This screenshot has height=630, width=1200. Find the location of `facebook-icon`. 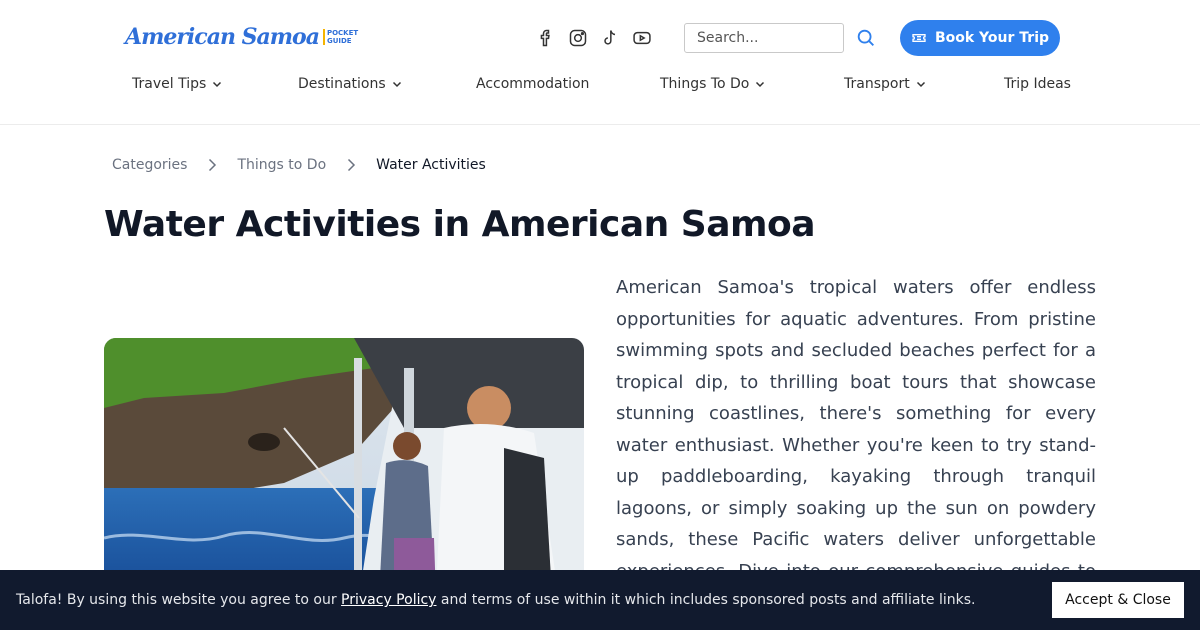

facebook-icon is located at coordinates (546, 38).